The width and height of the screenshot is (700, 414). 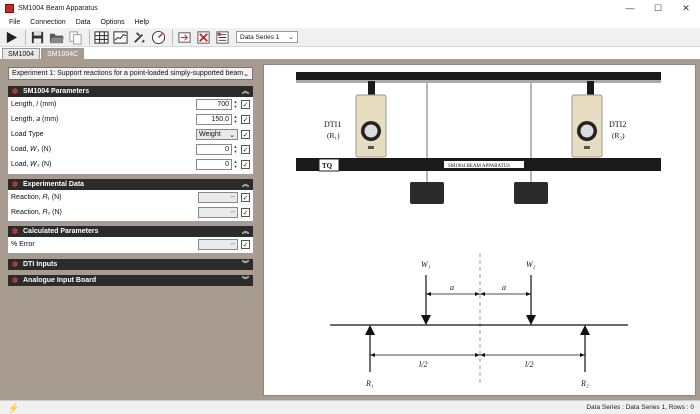 I want to click on tab-bar: SM1004 SM1004C, so click(x=350, y=53).